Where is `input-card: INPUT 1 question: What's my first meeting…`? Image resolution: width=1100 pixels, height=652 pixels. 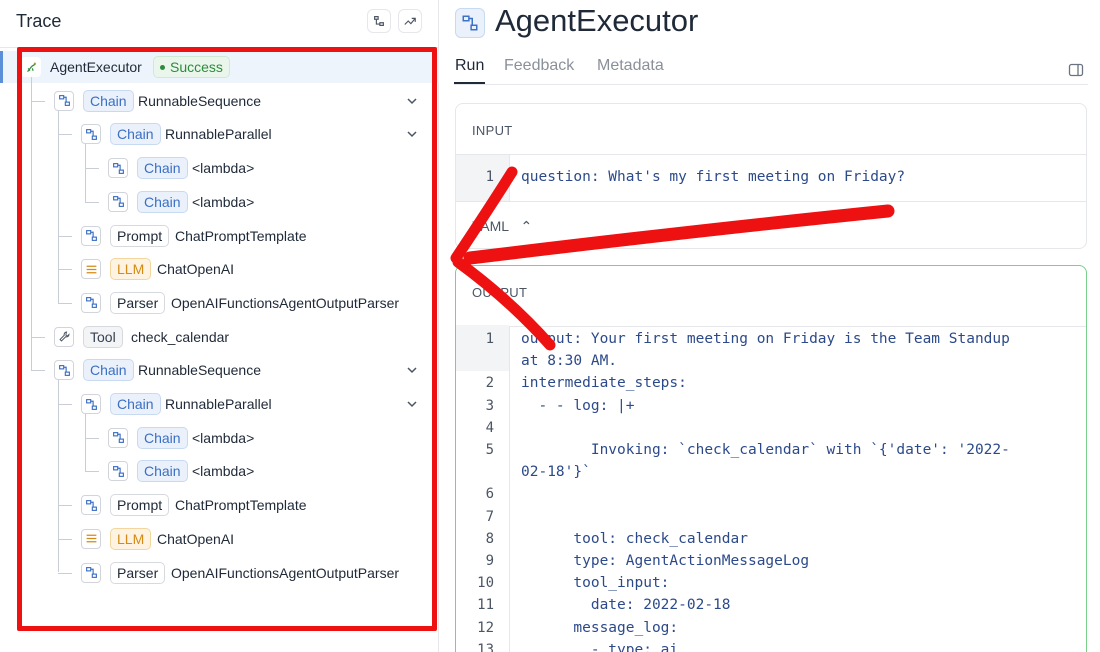
input-card: INPUT 1 question: What's my first meeting… is located at coordinates (771, 176).